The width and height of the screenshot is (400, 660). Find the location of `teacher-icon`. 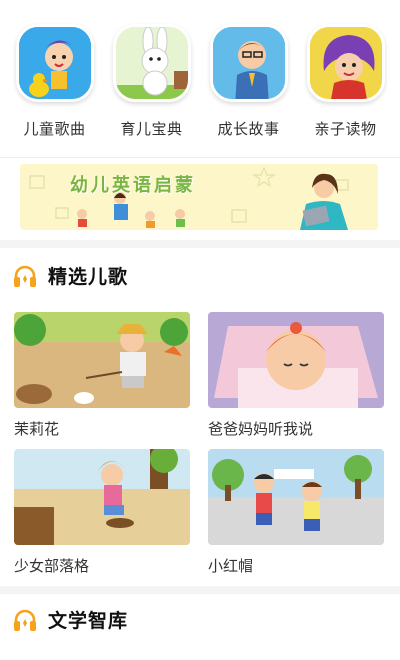

teacher-icon is located at coordinates (248, 63).